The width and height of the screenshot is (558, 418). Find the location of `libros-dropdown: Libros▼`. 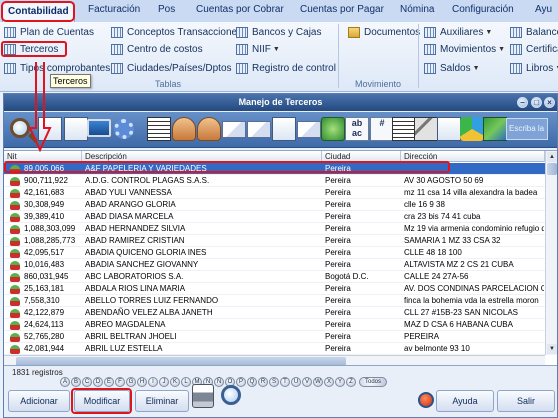

libros-dropdown: Libros▼ is located at coordinates (534, 68).